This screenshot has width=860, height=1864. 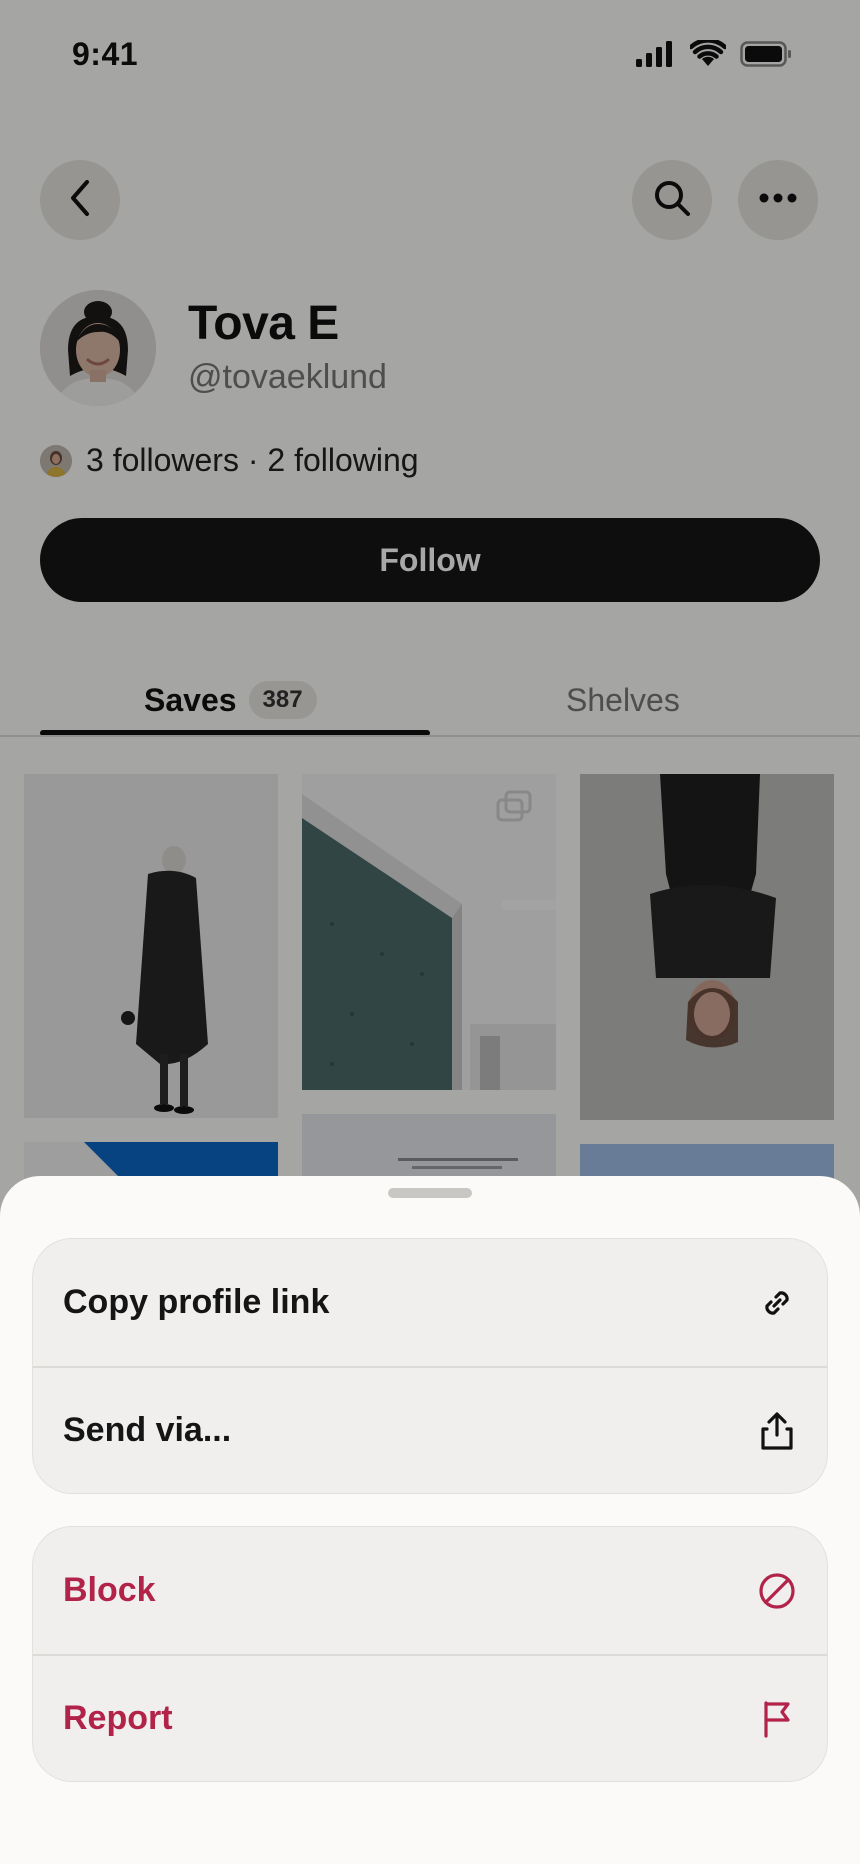 I want to click on block-icon, so click(x=777, y=1591).